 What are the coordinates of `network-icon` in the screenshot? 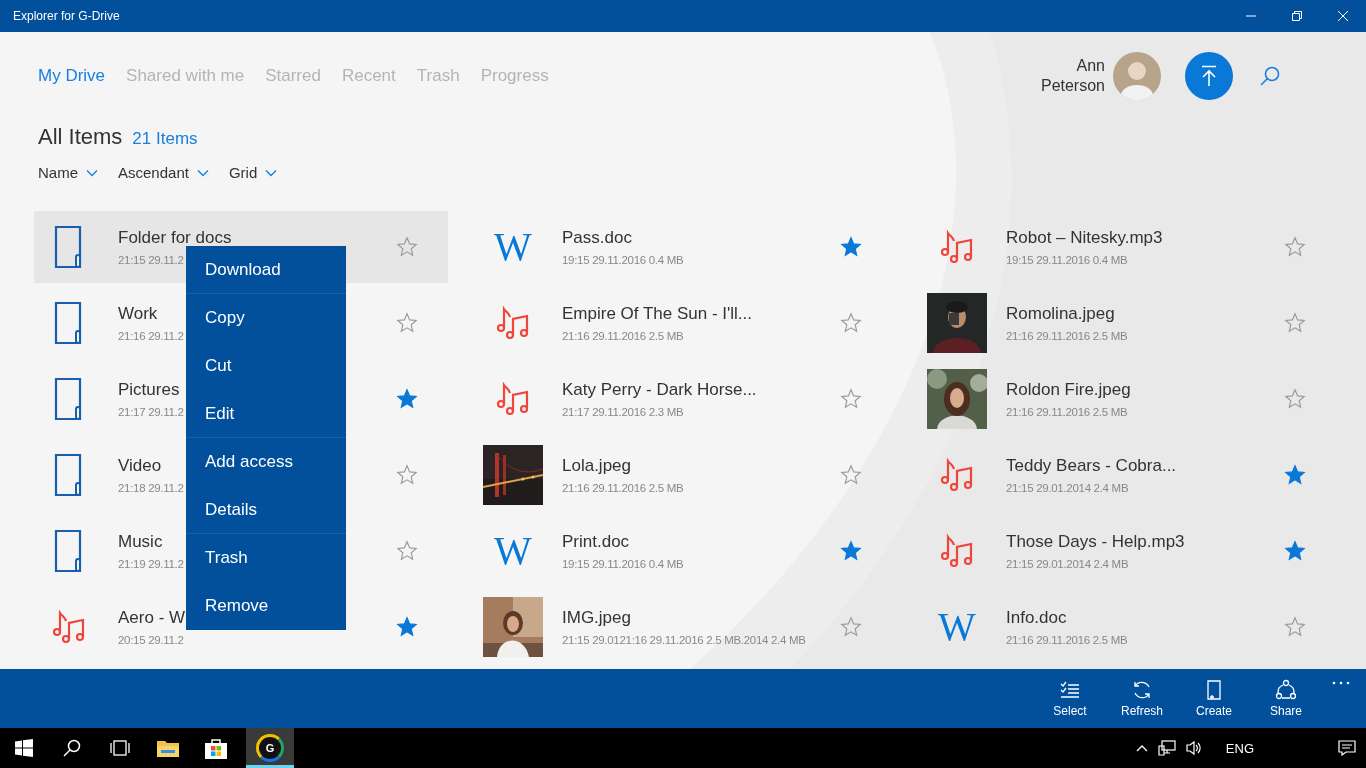 It's located at (1166, 748).